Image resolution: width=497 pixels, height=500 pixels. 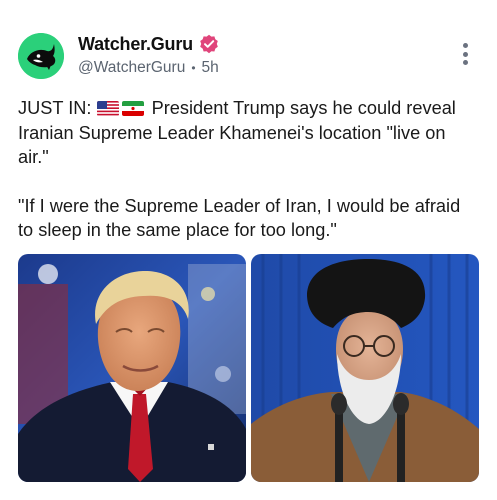 I want to click on author-avatar, so click(x=41, y=56).